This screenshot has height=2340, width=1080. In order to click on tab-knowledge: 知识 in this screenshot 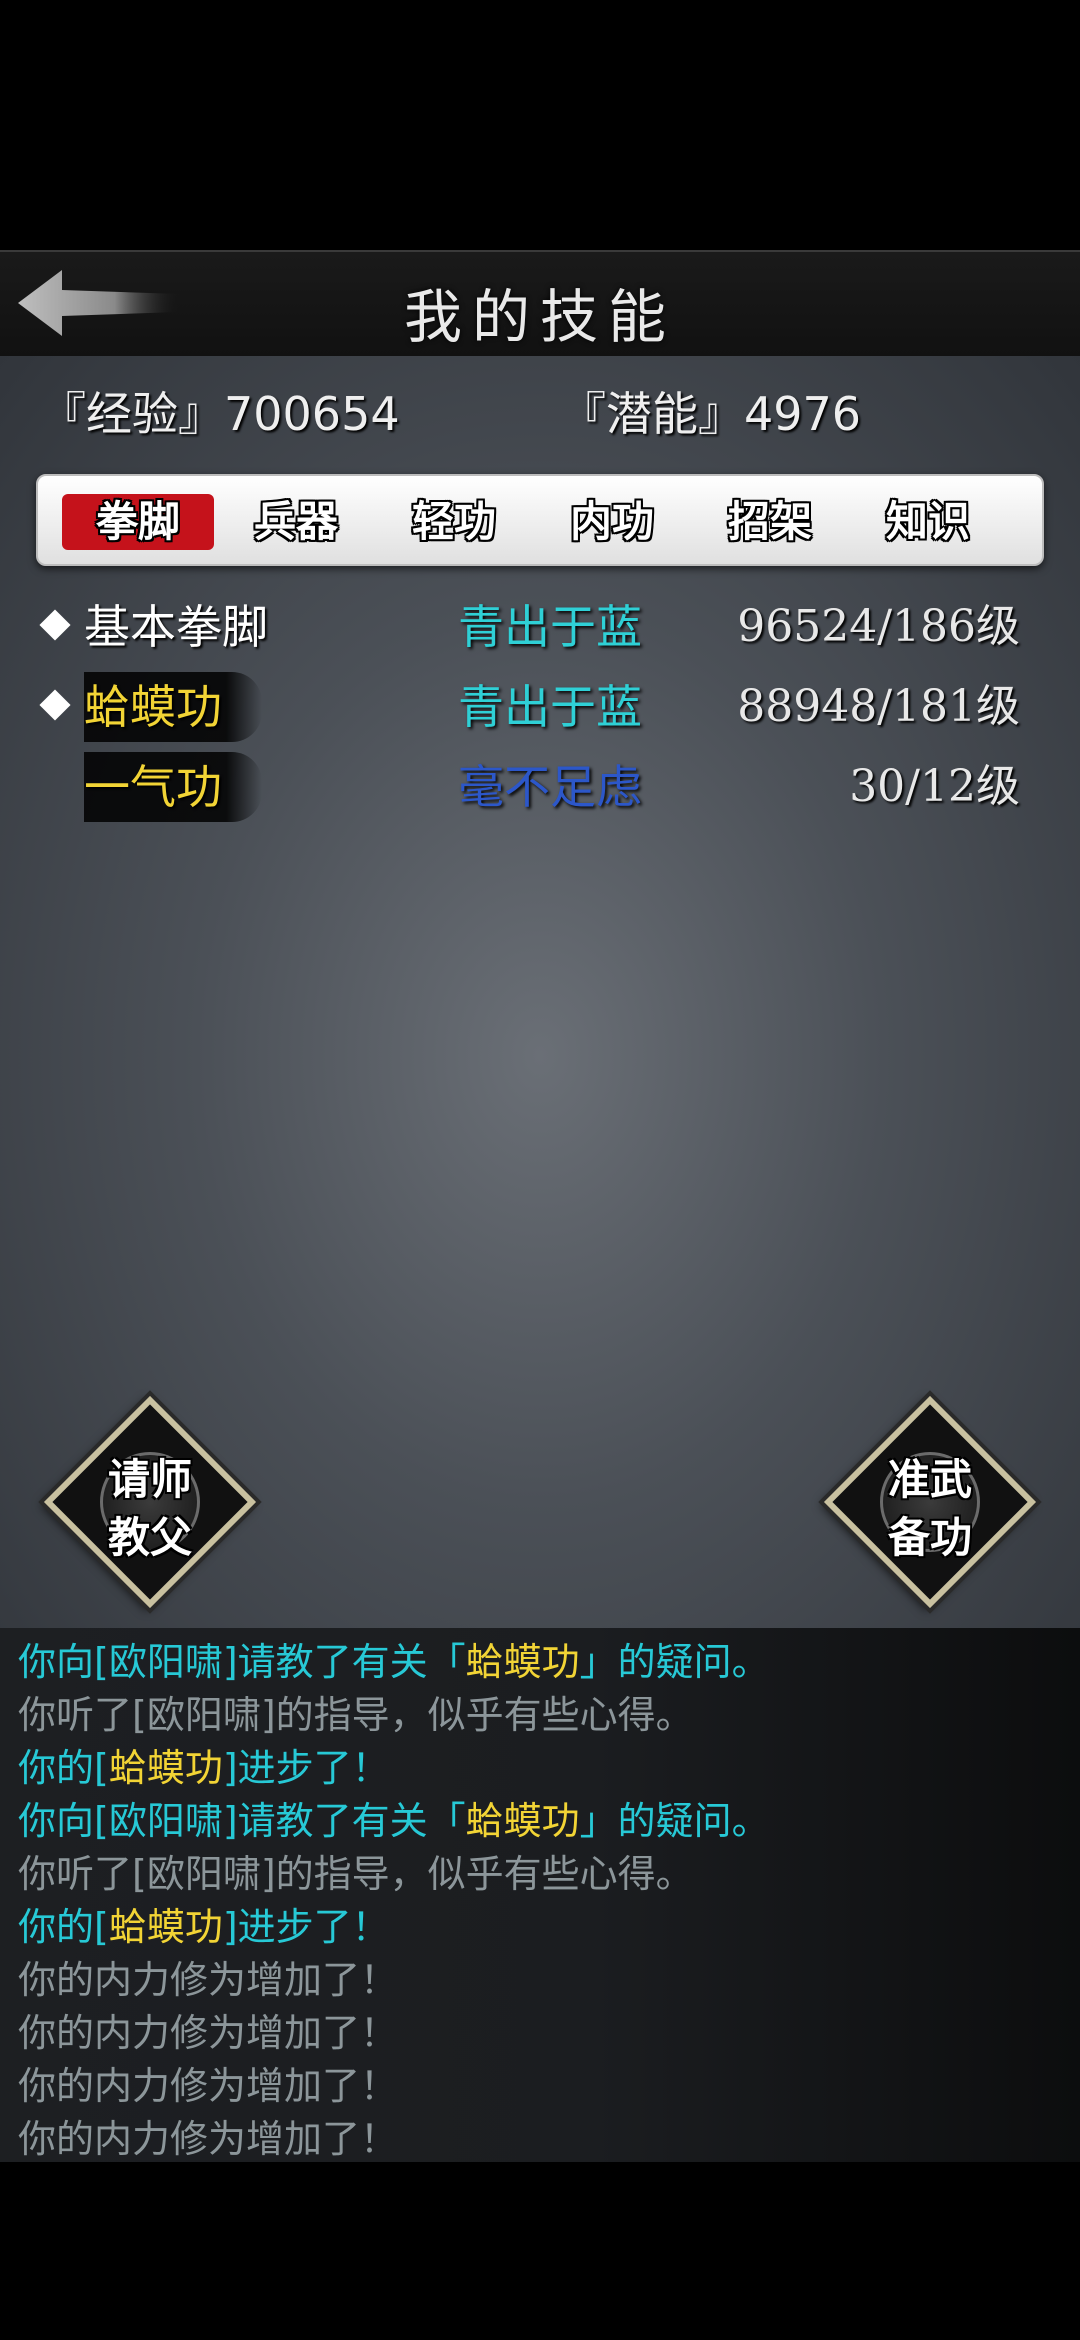, I will do `click(928, 522)`.